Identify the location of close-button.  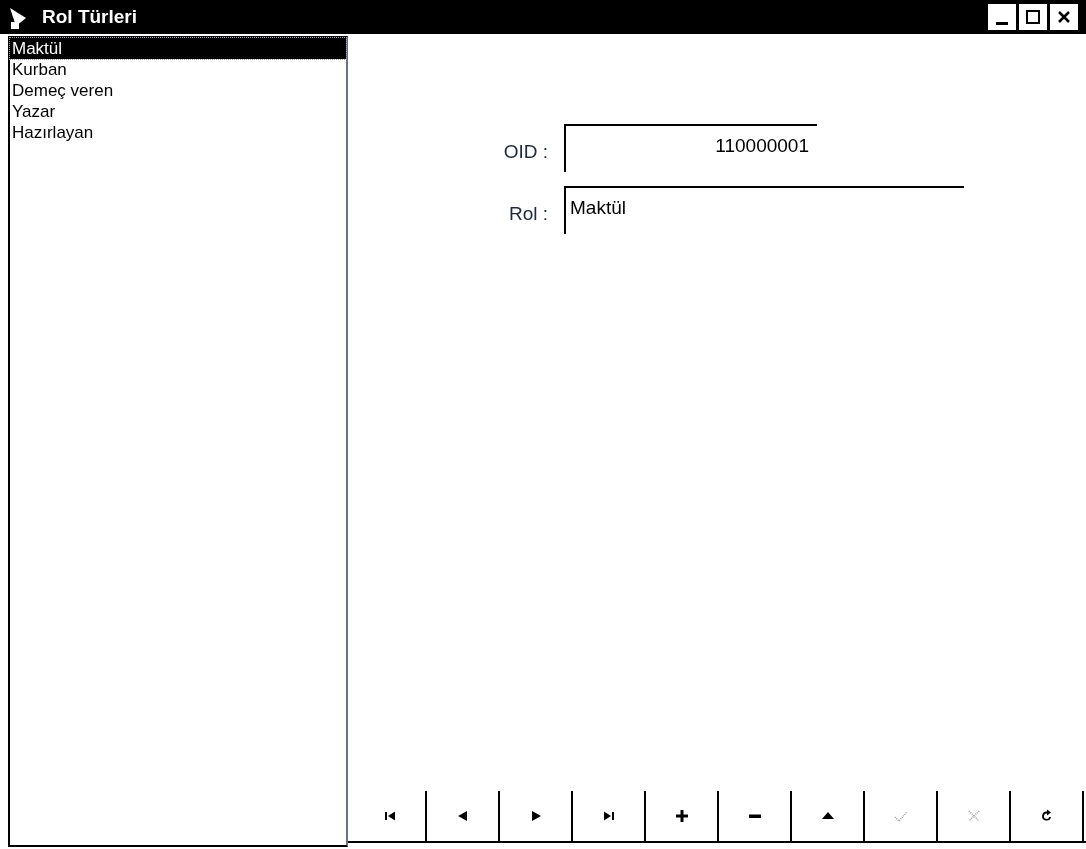
(1064, 17).